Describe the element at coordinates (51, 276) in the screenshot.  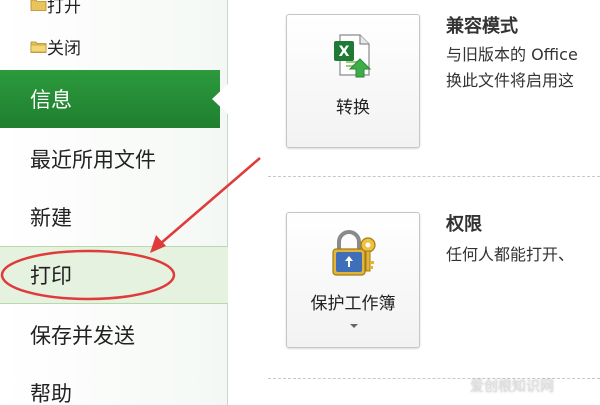
I see `sidebar-item-label: 打印` at that location.